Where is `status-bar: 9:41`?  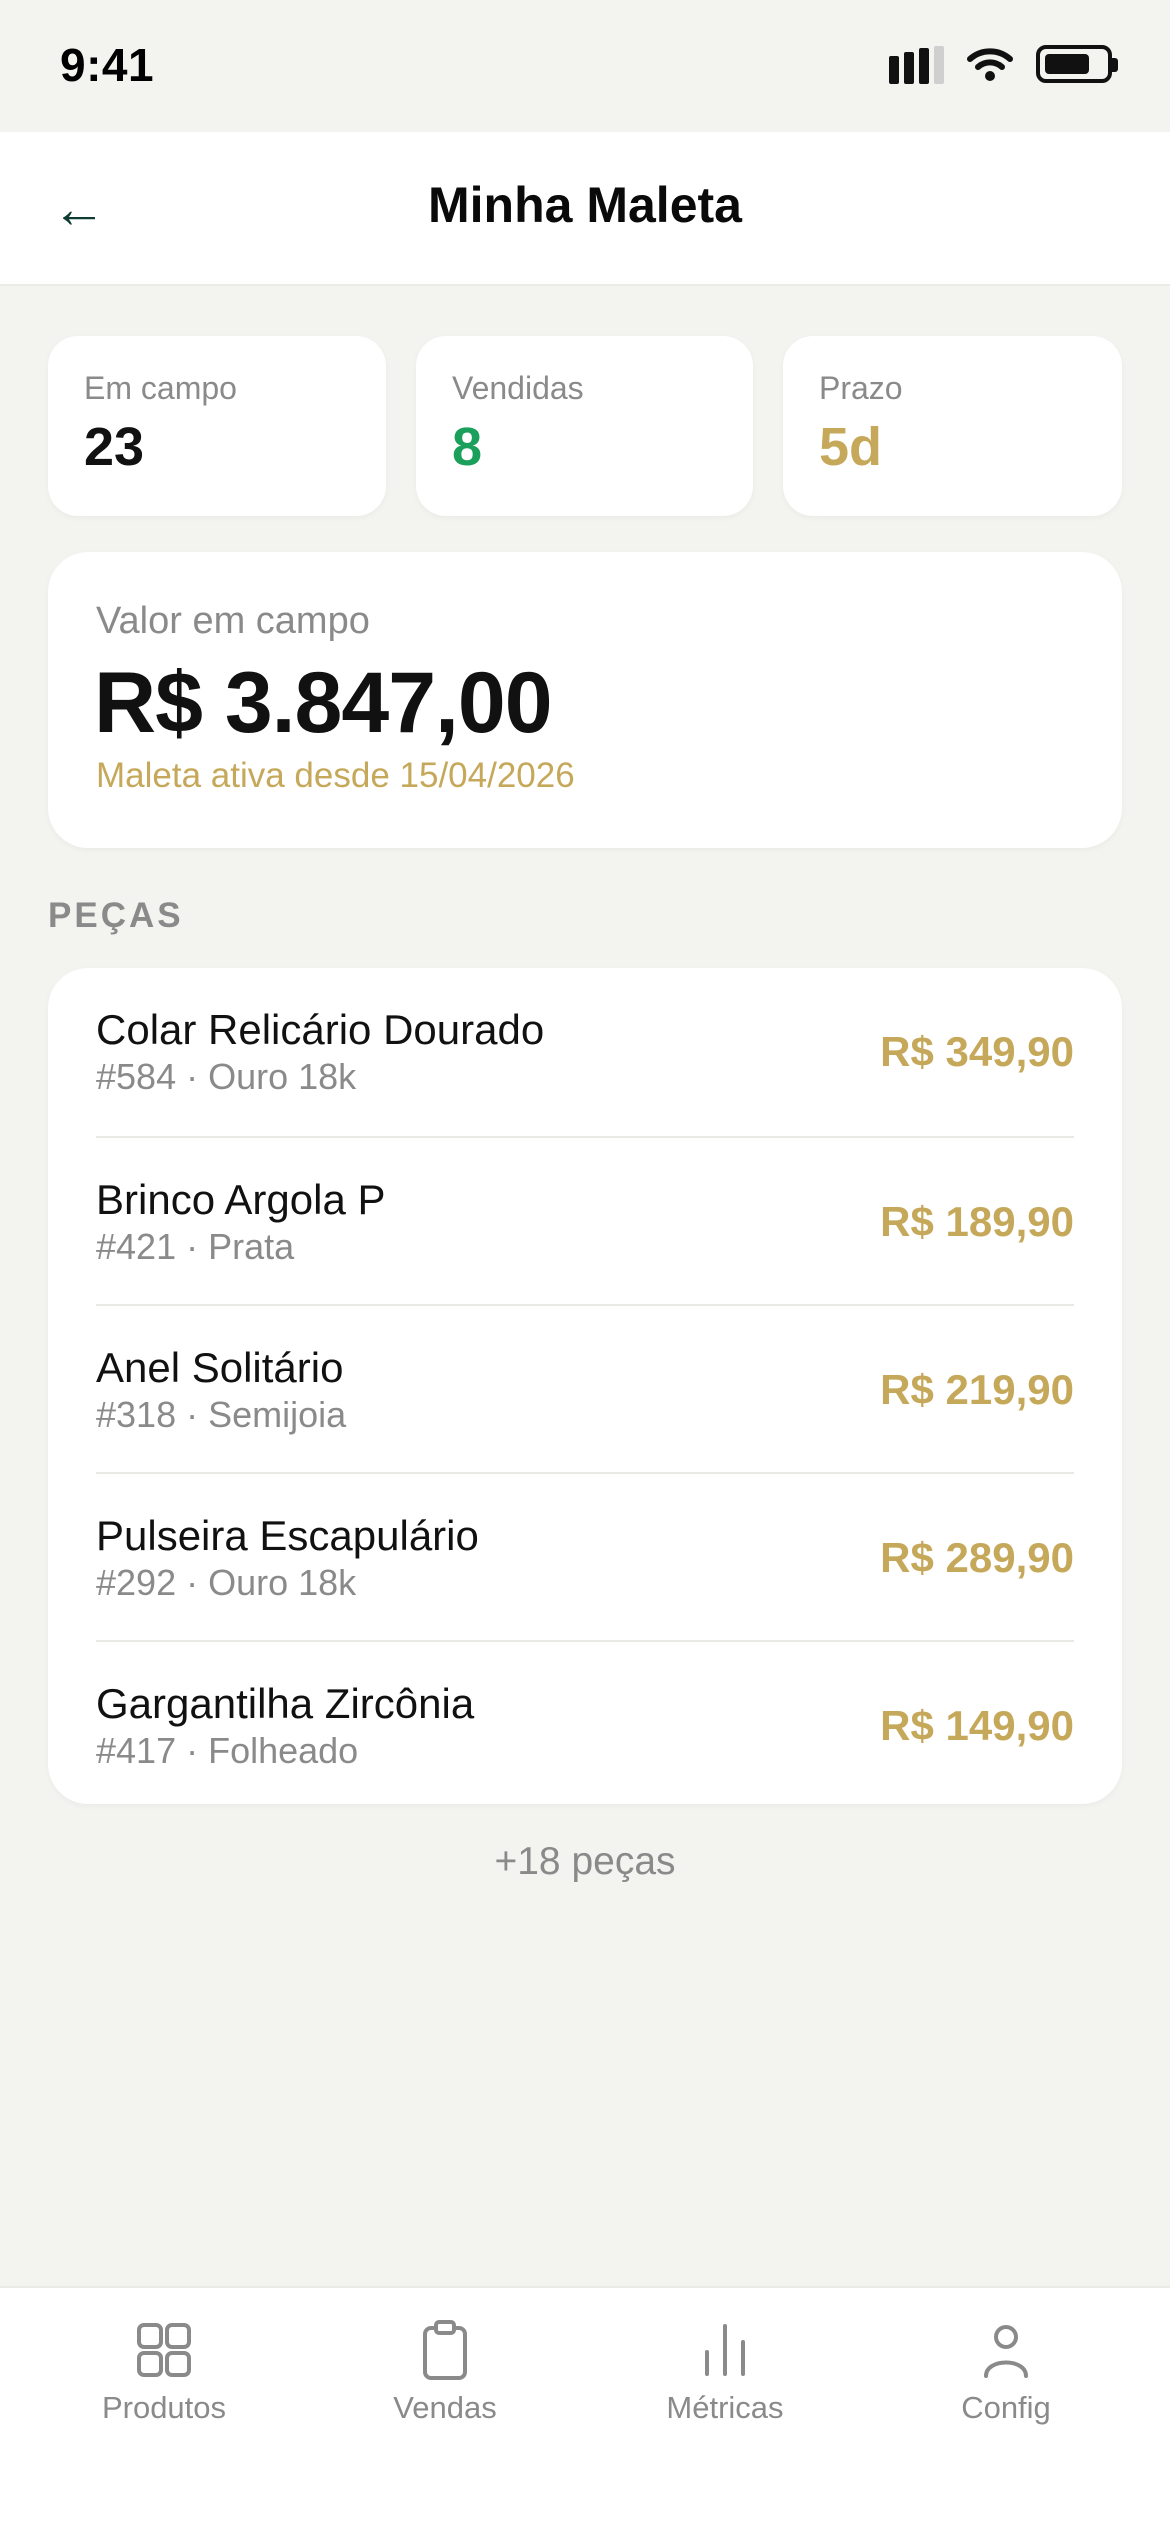 status-bar: 9:41 is located at coordinates (585, 66).